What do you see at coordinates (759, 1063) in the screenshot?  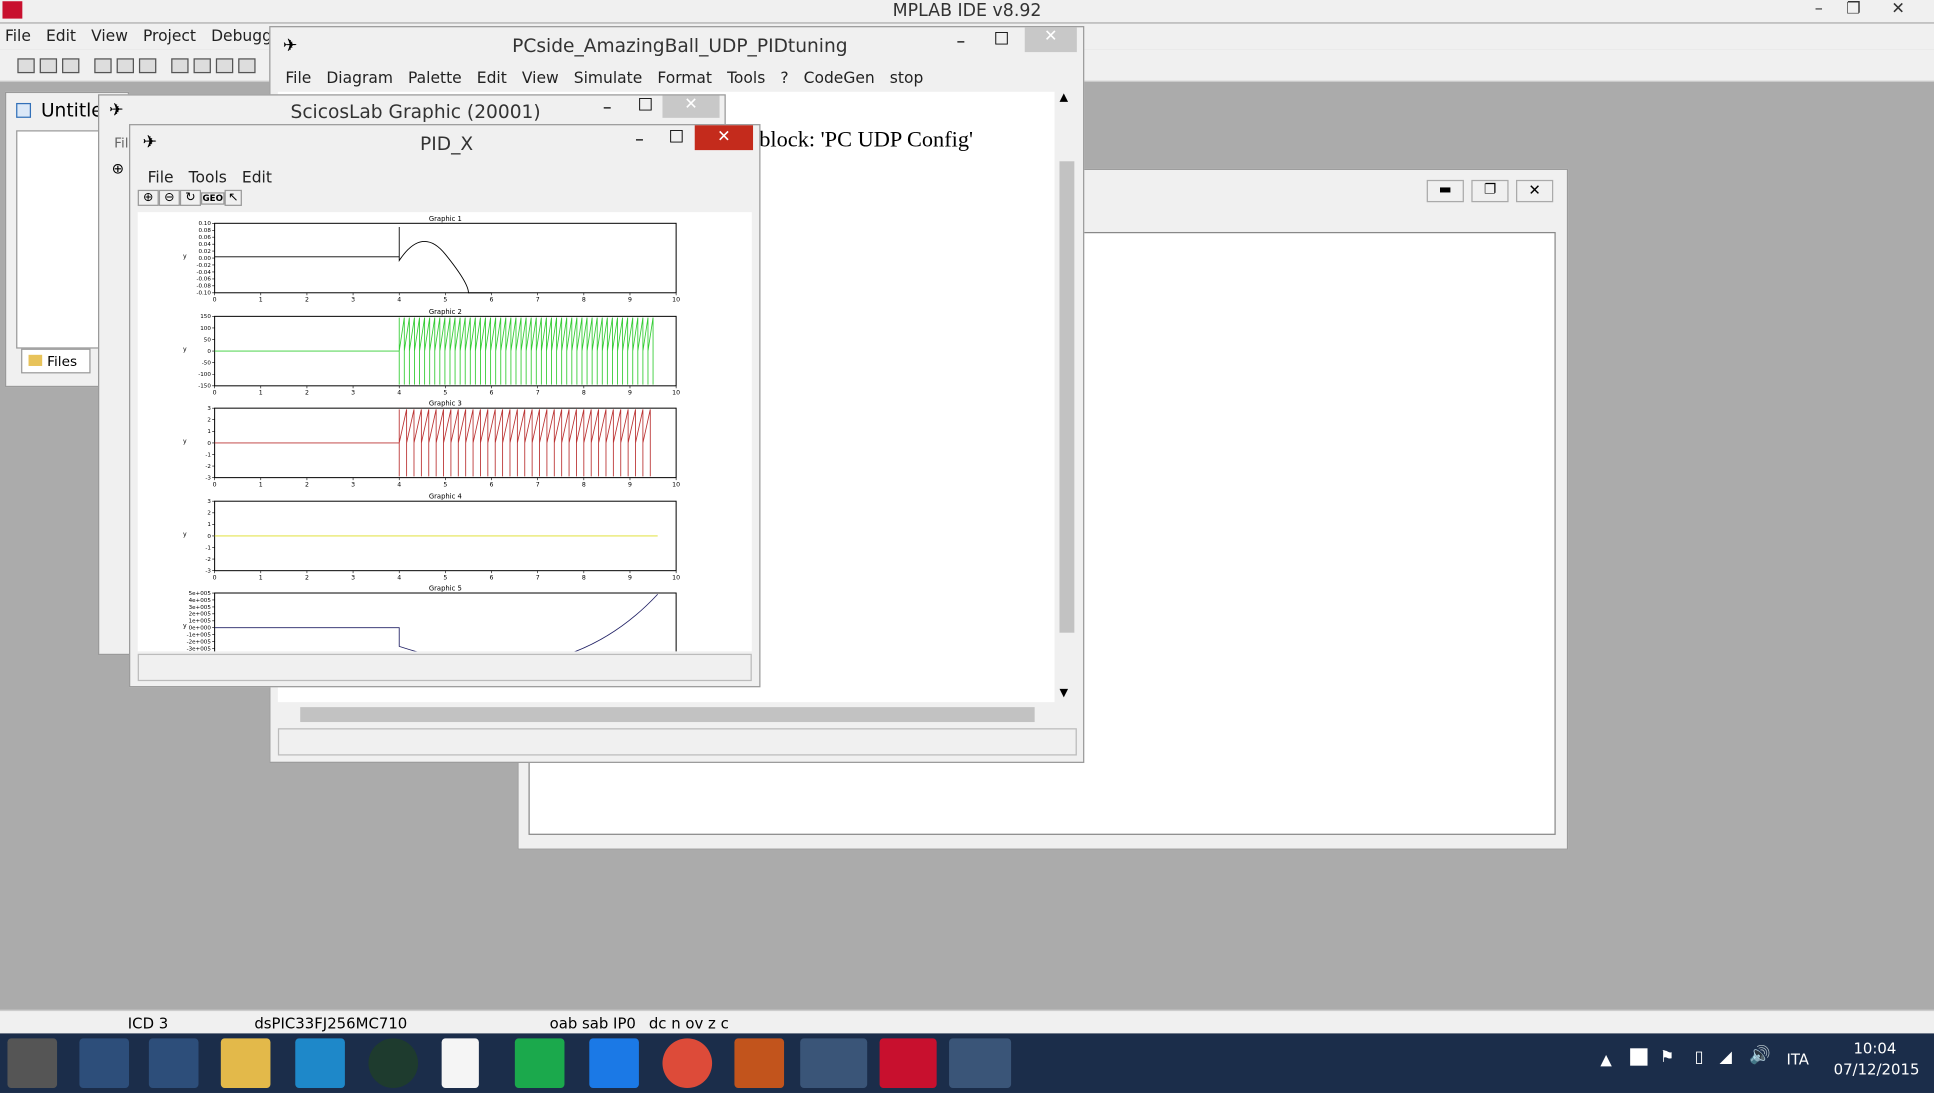 I see `matlab-icon` at bounding box center [759, 1063].